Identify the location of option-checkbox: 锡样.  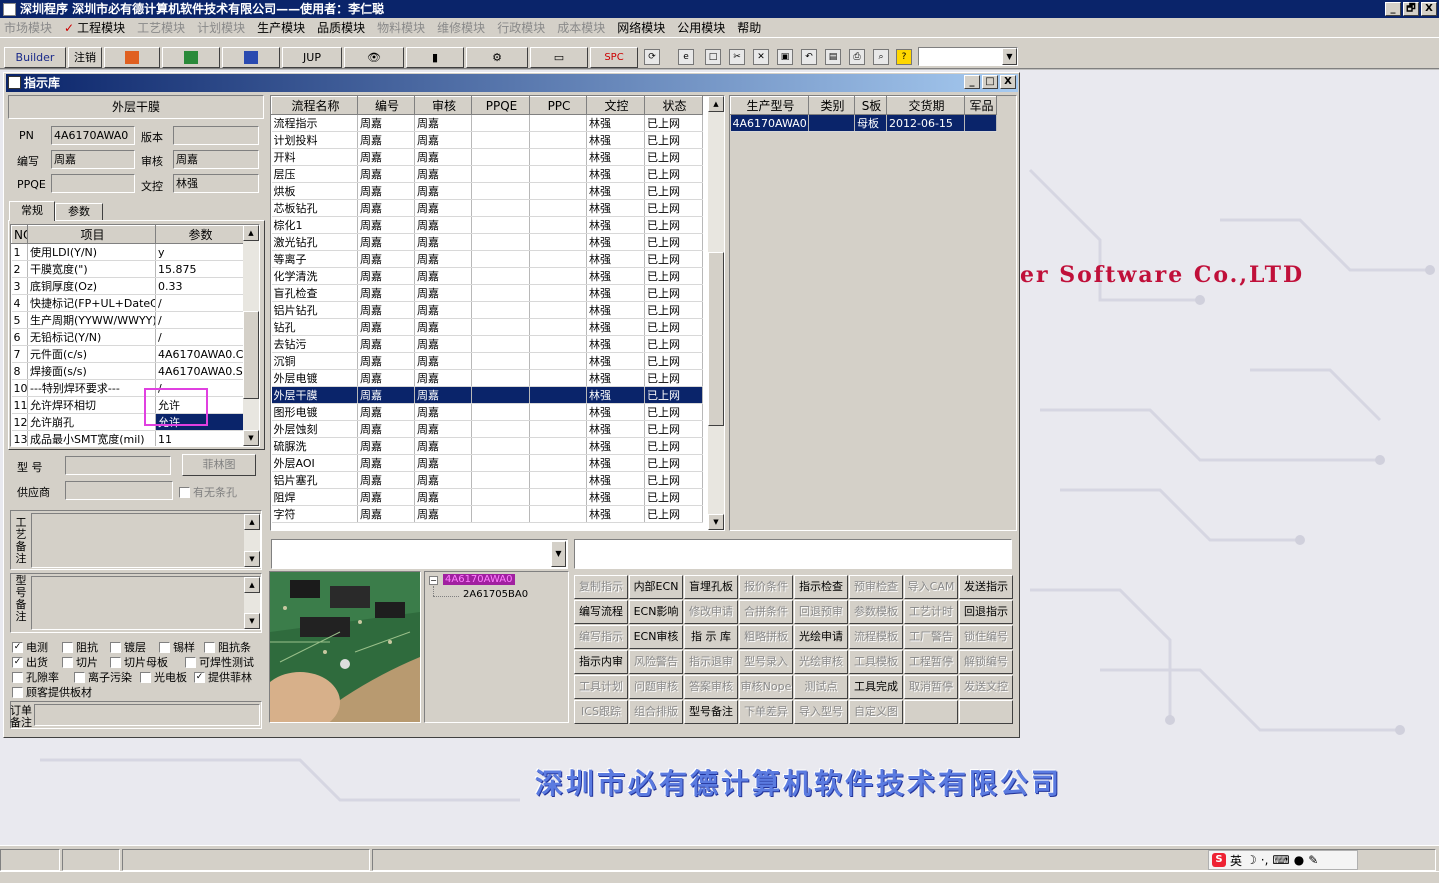
(177, 647).